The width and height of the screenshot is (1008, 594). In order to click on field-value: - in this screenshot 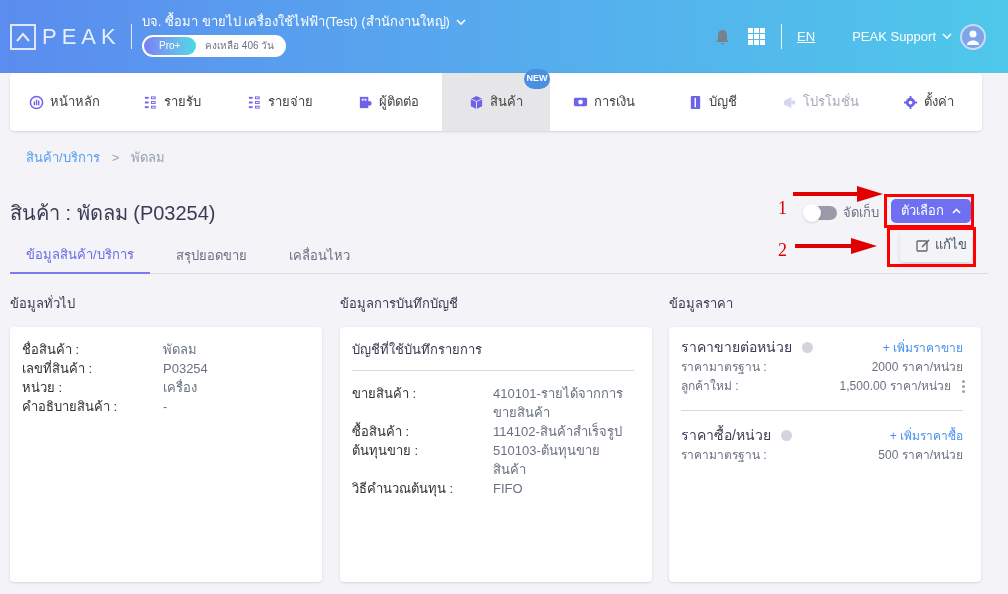, I will do `click(165, 407)`.